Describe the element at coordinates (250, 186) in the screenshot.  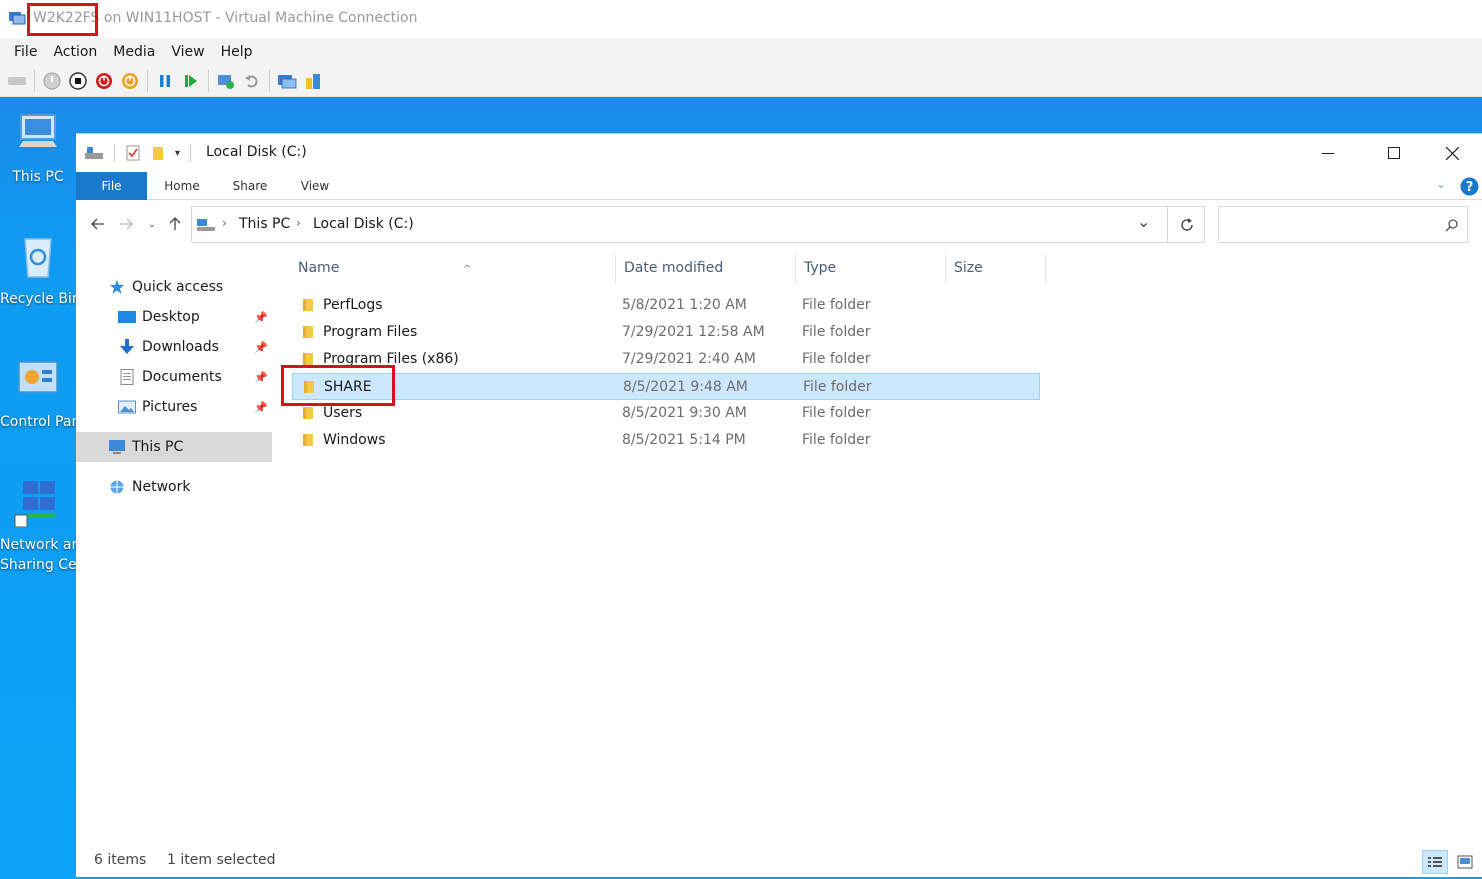
I see `tab-share: Share` at that location.